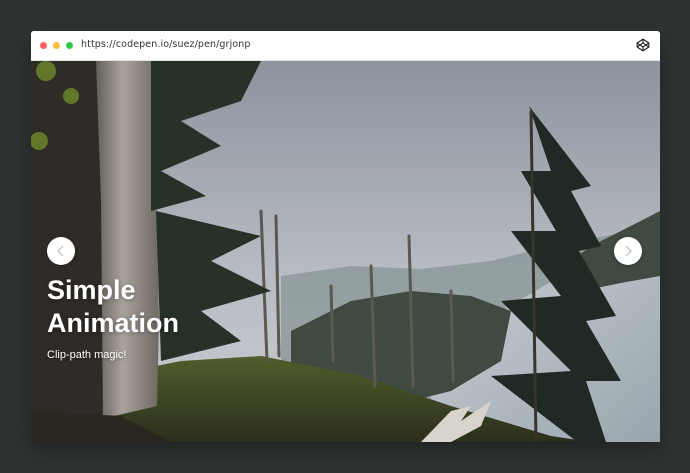 The image size is (690, 473). I want to click on next-slide-button, so click(628, 251).